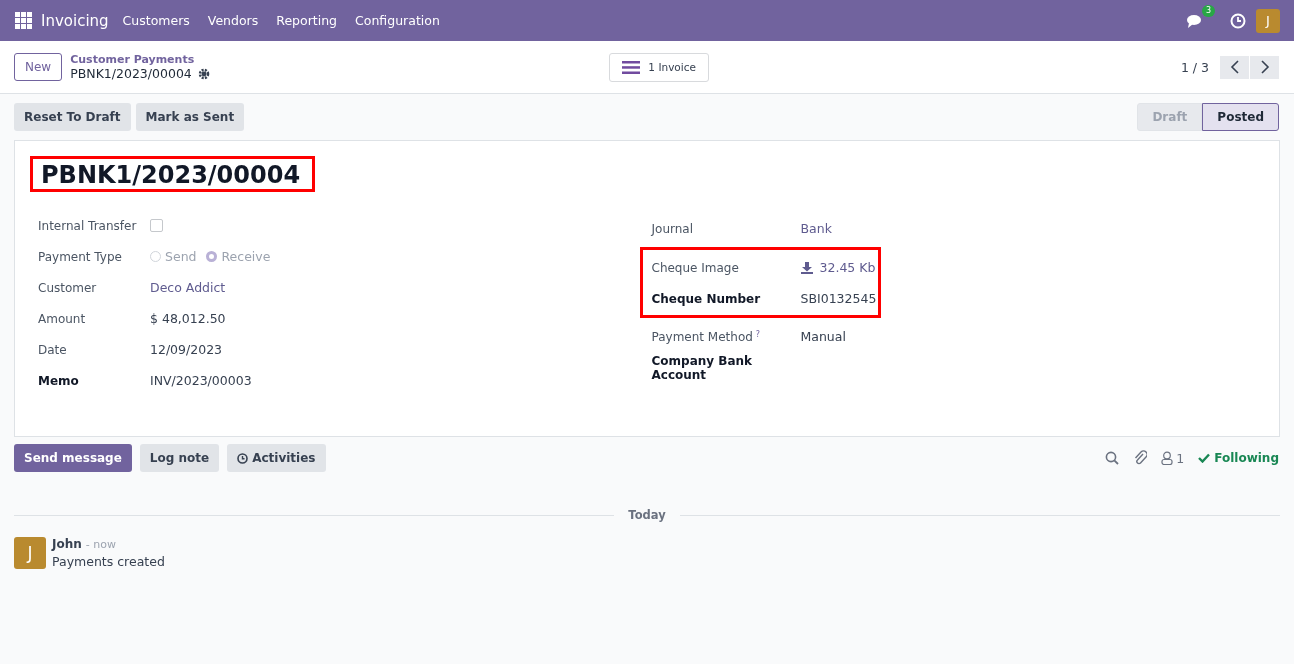 Image resolution: width=1294 pixels, height=664 pixels. I want to click on menu-item: Vendors, so click(233, 20).